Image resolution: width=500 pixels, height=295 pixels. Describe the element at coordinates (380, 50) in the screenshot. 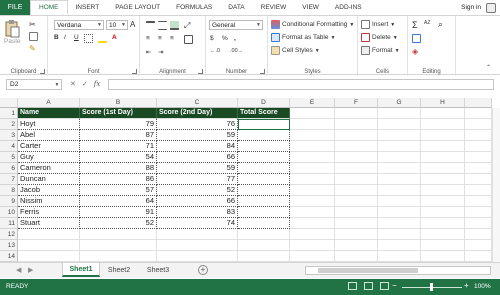

I see `format-cells-button: Format ▼` at that location.